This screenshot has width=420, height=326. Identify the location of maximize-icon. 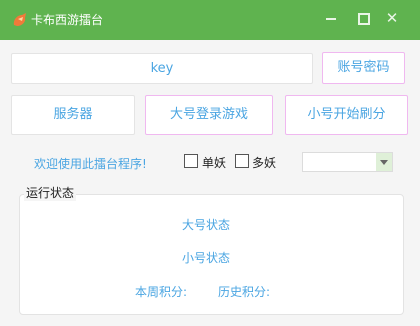
(363, 18).